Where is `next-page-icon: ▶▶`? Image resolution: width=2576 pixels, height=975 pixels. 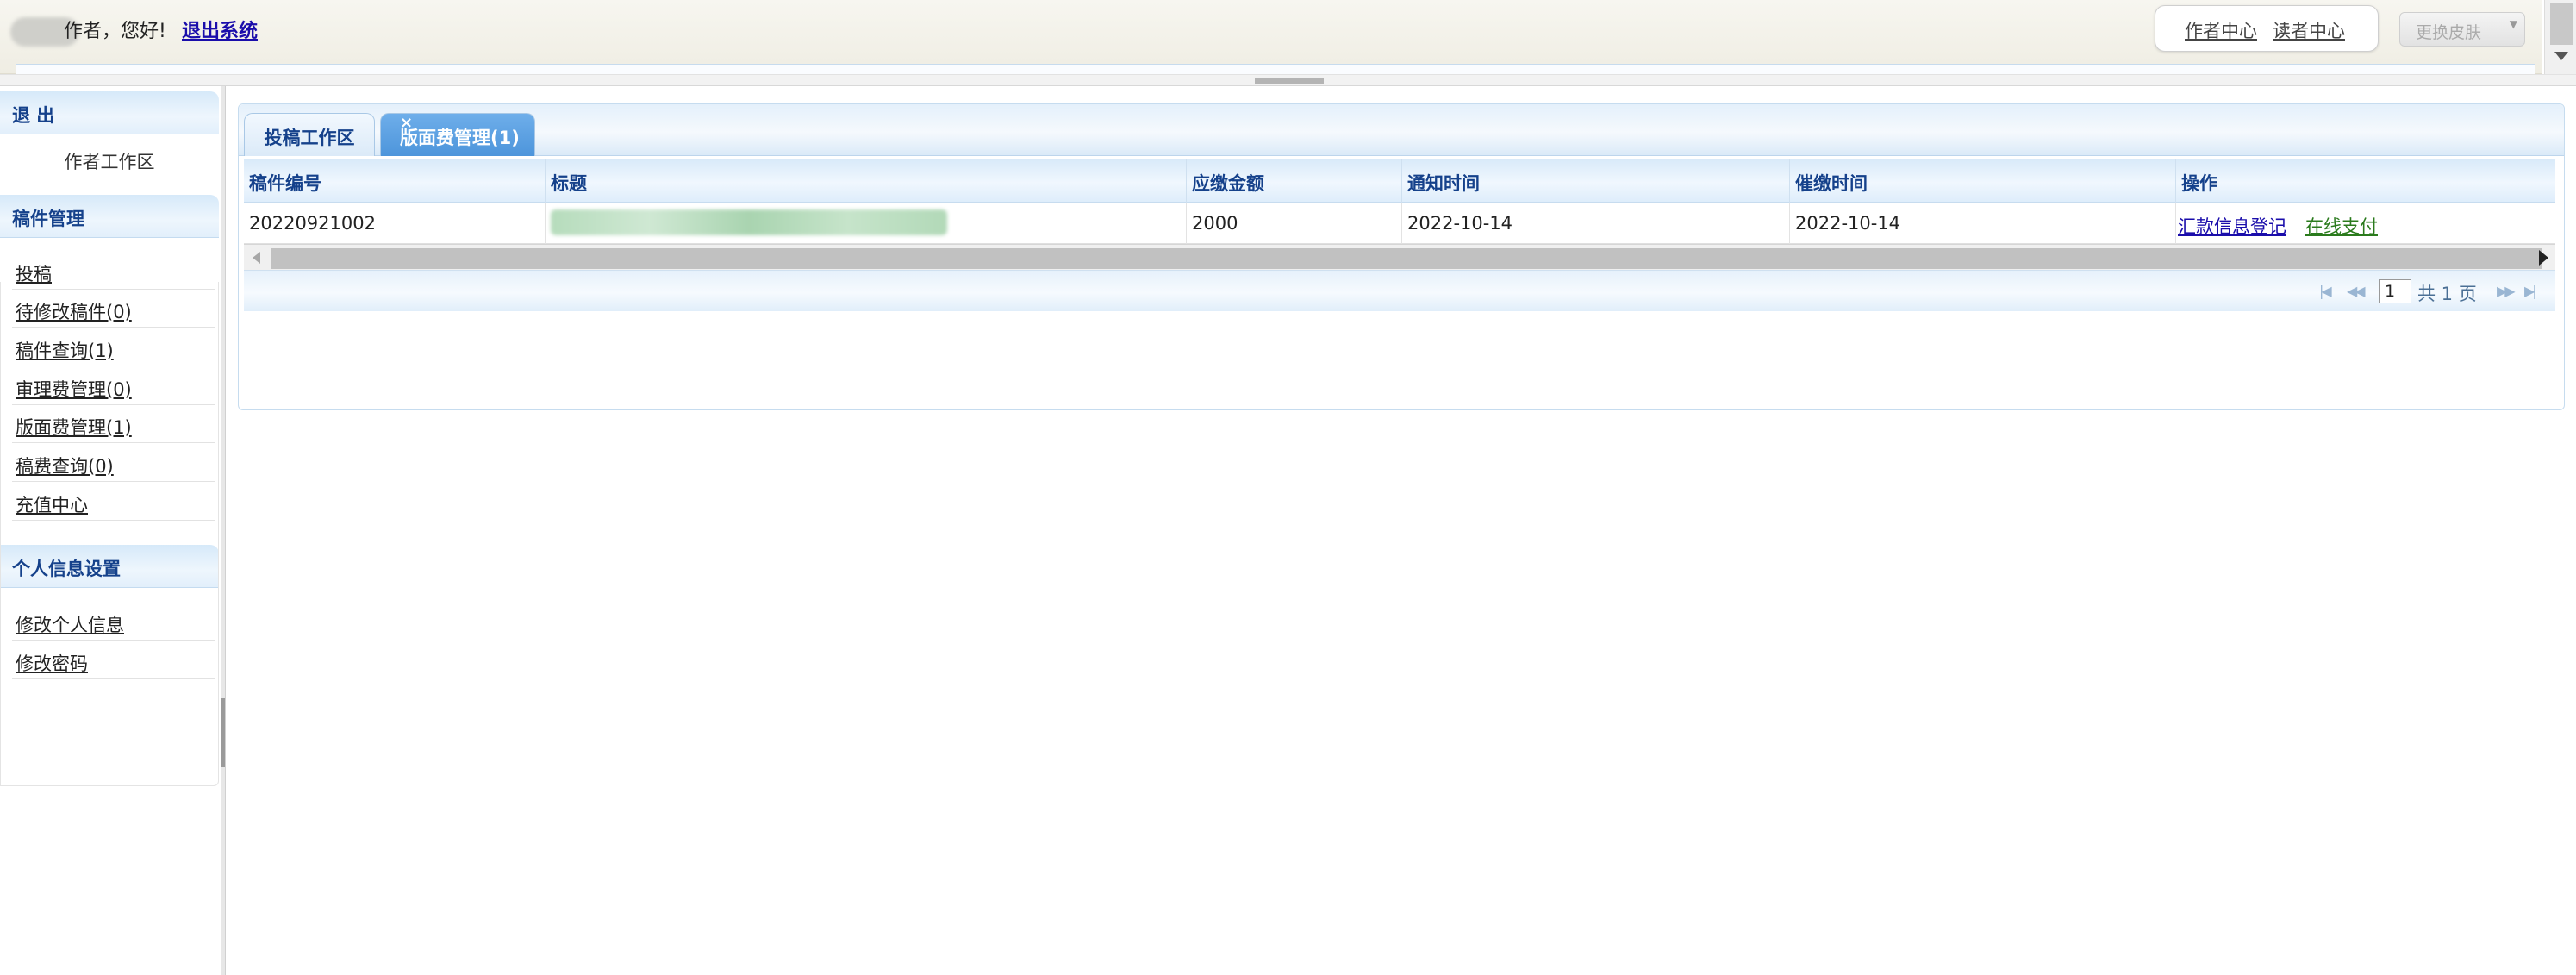
next-page-icon: ▶▶ is located at coordinates (2506, 291).